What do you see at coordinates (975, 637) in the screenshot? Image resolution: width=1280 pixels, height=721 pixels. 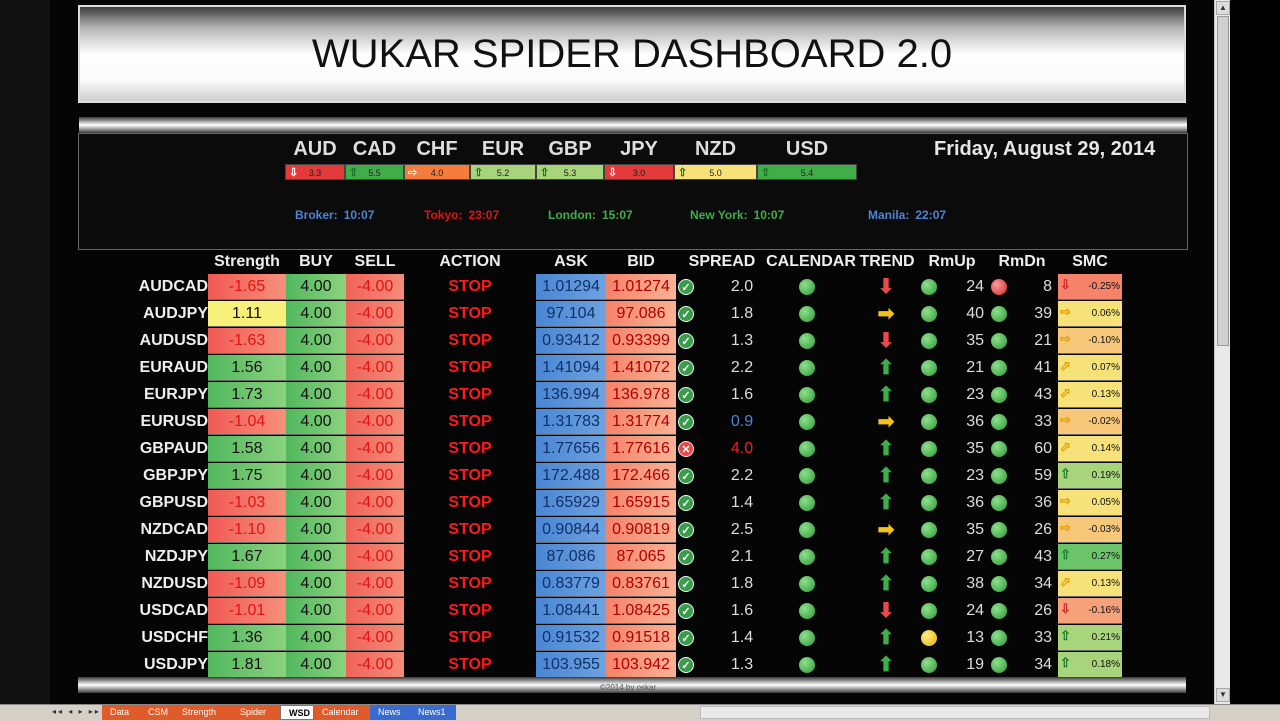 I see `rmup-value: 13` at bounding box center [975, 637].